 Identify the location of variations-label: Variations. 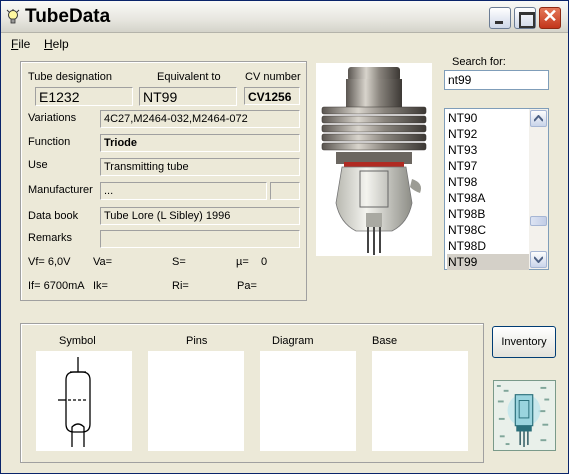
(52, 118).